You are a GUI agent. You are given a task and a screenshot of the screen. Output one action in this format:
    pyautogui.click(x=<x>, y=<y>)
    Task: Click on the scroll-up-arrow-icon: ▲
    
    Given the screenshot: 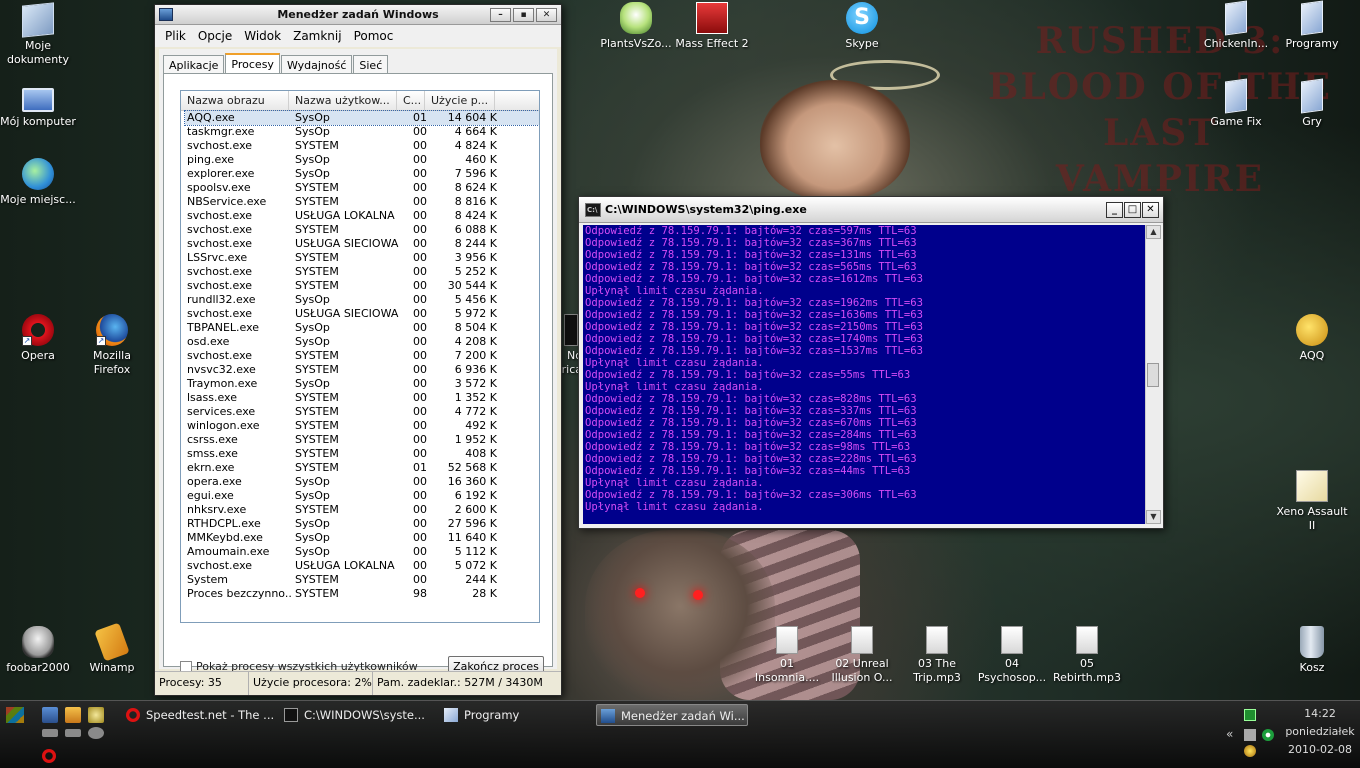 What is the action you would take?
    pyautogui.click(x=1153, y=232)
    